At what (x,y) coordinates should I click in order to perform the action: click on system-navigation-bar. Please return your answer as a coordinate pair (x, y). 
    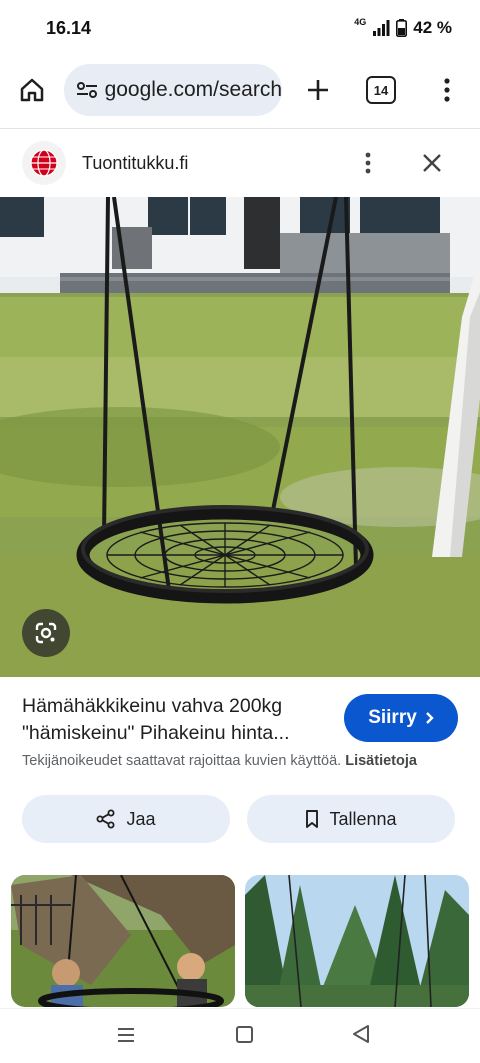
    Looking at the image, I should click on (240, 1035).